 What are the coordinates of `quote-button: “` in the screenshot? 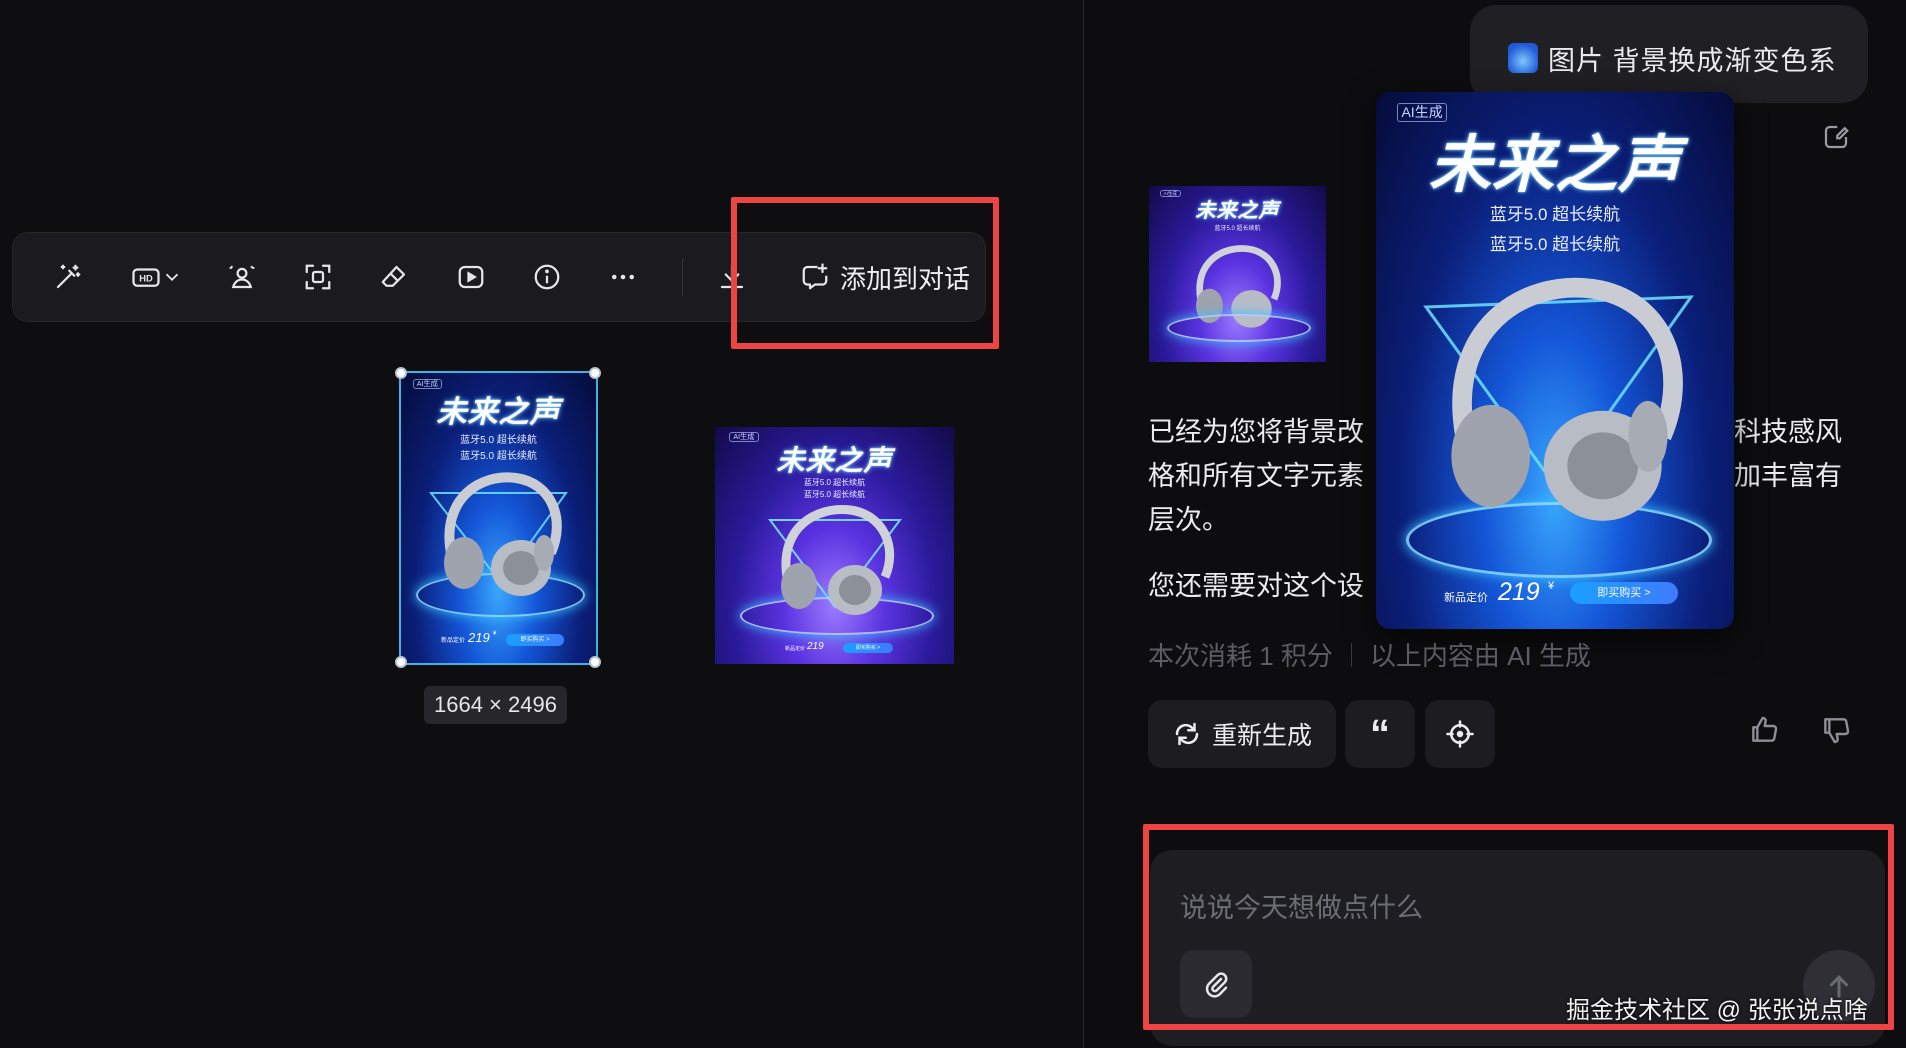 It's located at (1380, 734).